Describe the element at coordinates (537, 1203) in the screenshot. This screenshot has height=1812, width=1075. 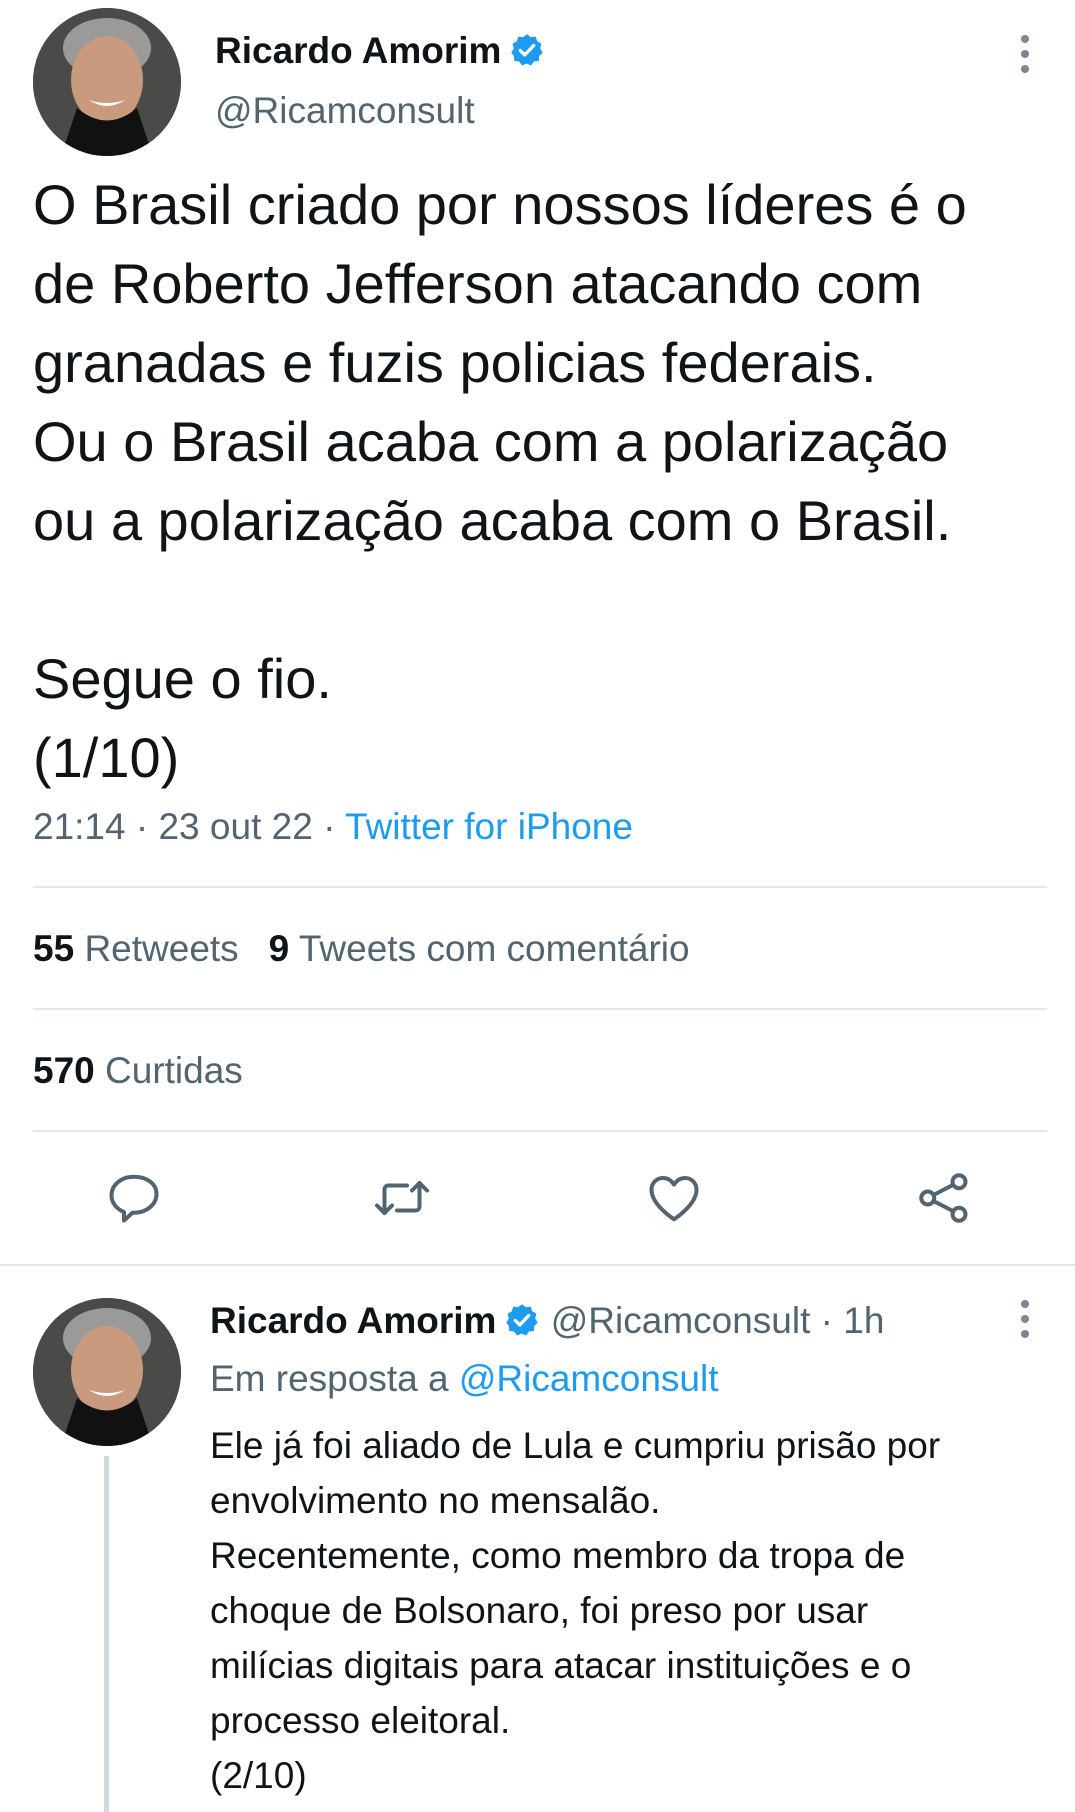
I see `action-bar` at that location.